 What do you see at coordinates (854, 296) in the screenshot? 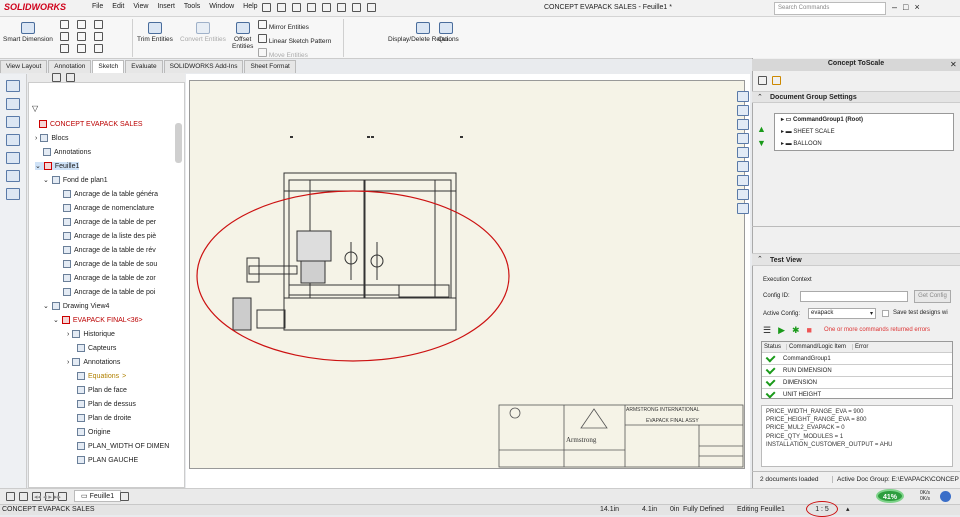
I see `config-id-input` at bounding box center [854, 296].